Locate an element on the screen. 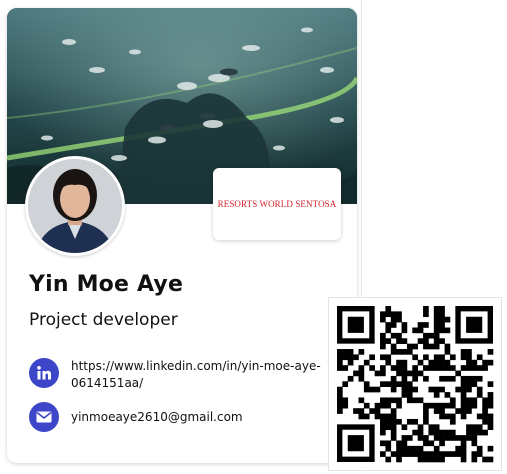 The height and width of the screenshot is (474, 507). avatar is located at coordinates (75, 206).